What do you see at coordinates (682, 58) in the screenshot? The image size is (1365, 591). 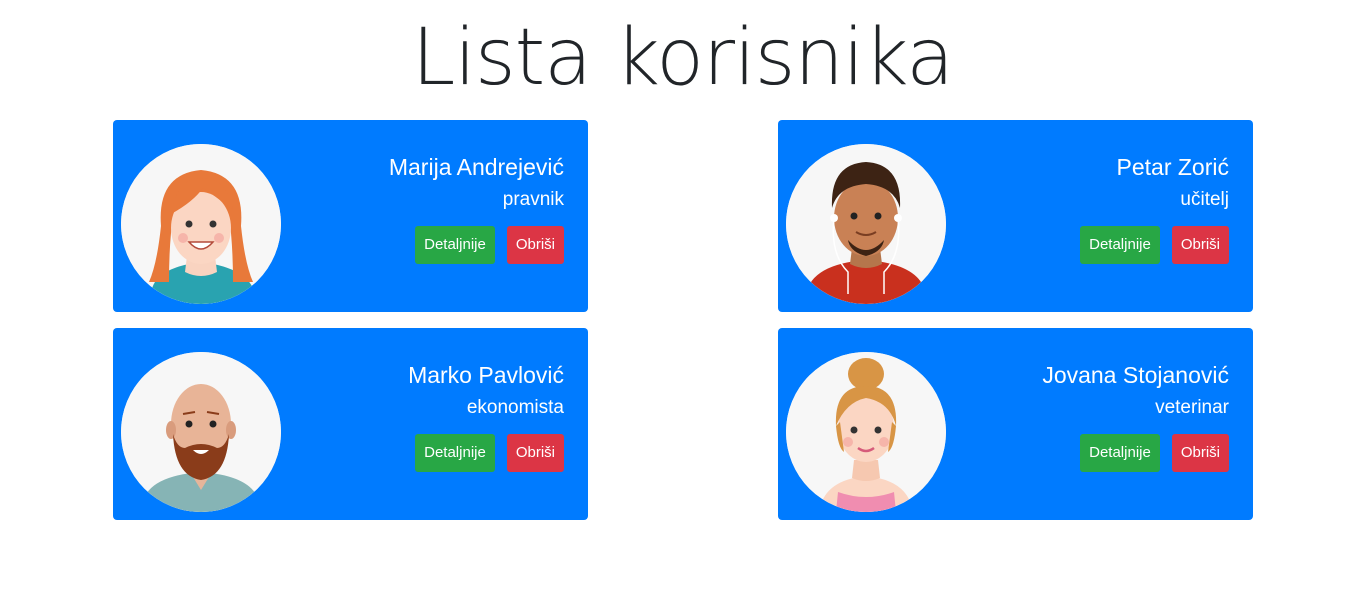 I see `page-title: Lista korisnika` at bounding box center [682, 58].